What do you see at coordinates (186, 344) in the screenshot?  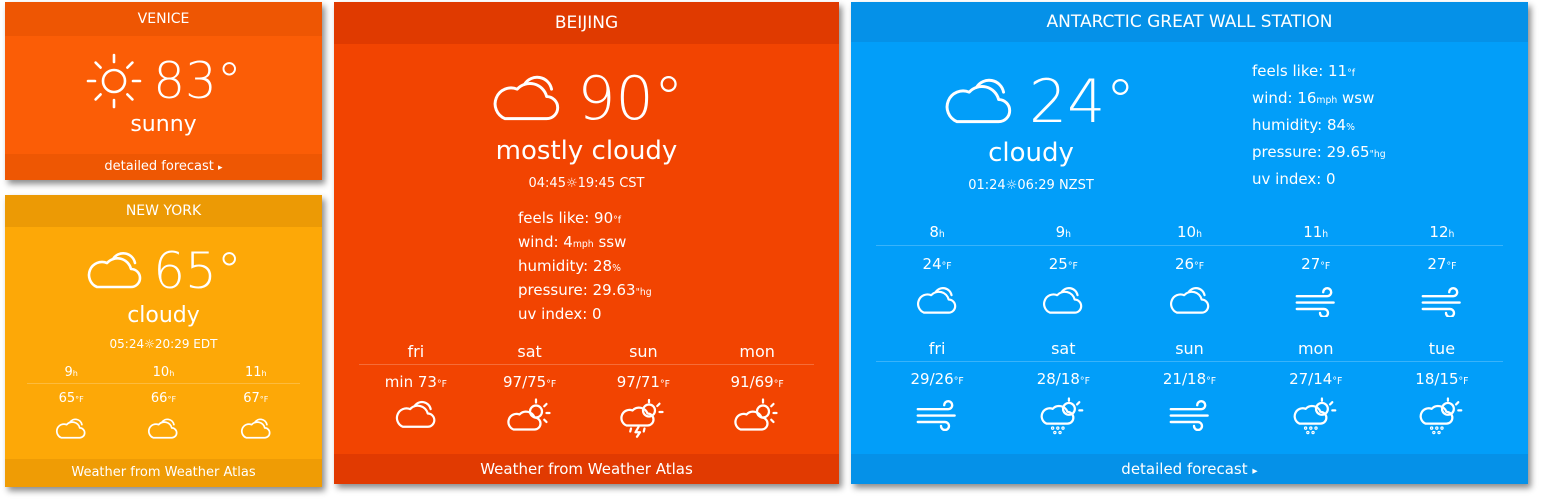 I see `newyork-sunset: 20:29 EDT` at bounding box center [186, 344].